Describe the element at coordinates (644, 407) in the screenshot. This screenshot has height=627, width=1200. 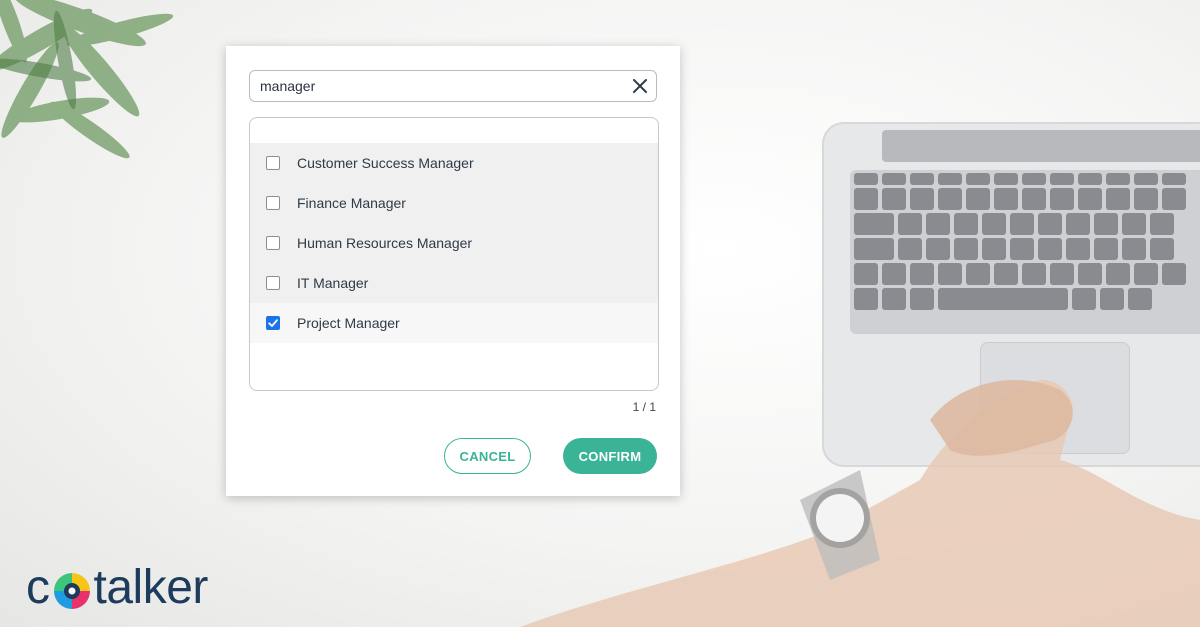
I see `selection-counter: 1 / 1` at that location.